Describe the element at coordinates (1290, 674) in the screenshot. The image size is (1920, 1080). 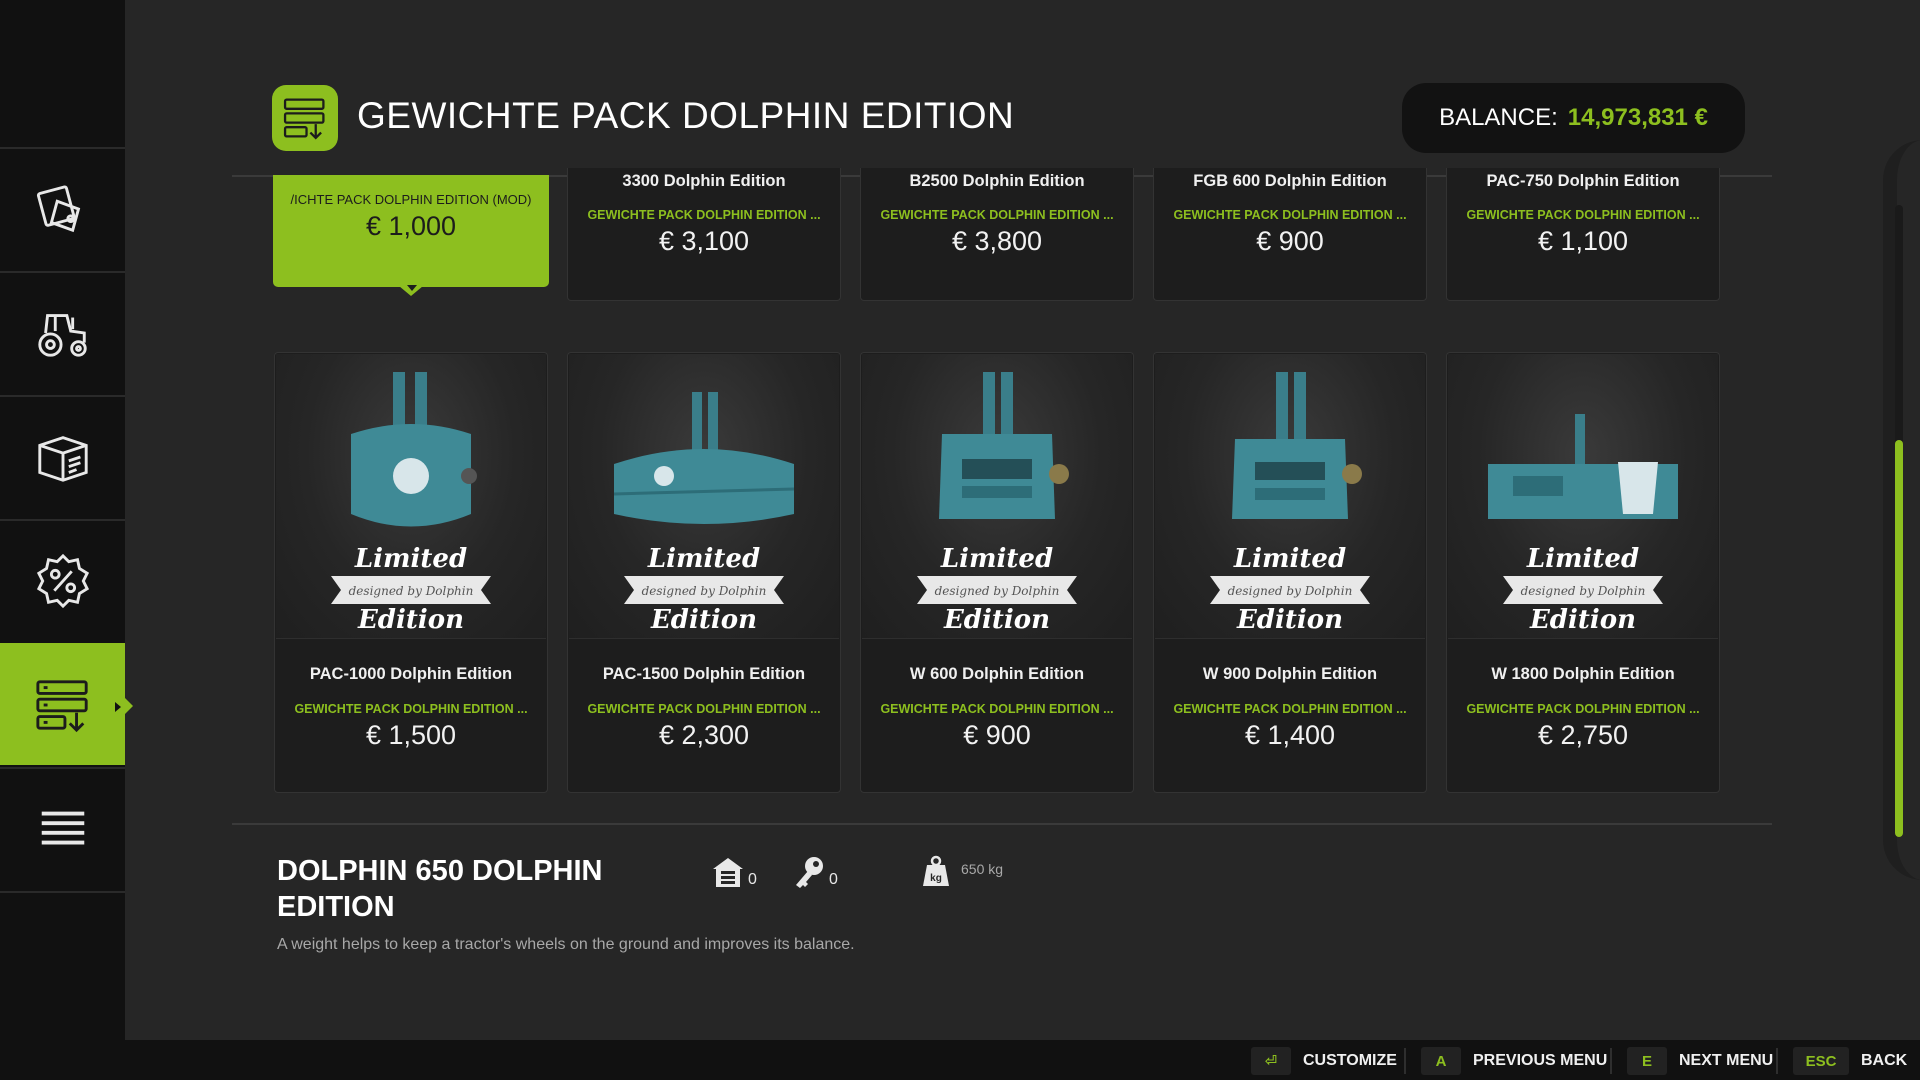
I see `item-name: W 900 Dolphin Edition` at that location.